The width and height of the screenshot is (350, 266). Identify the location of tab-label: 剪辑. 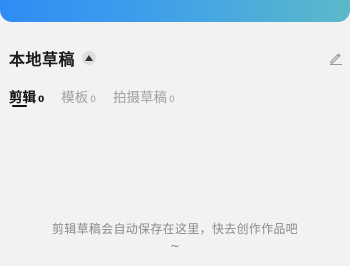
(22, 98).